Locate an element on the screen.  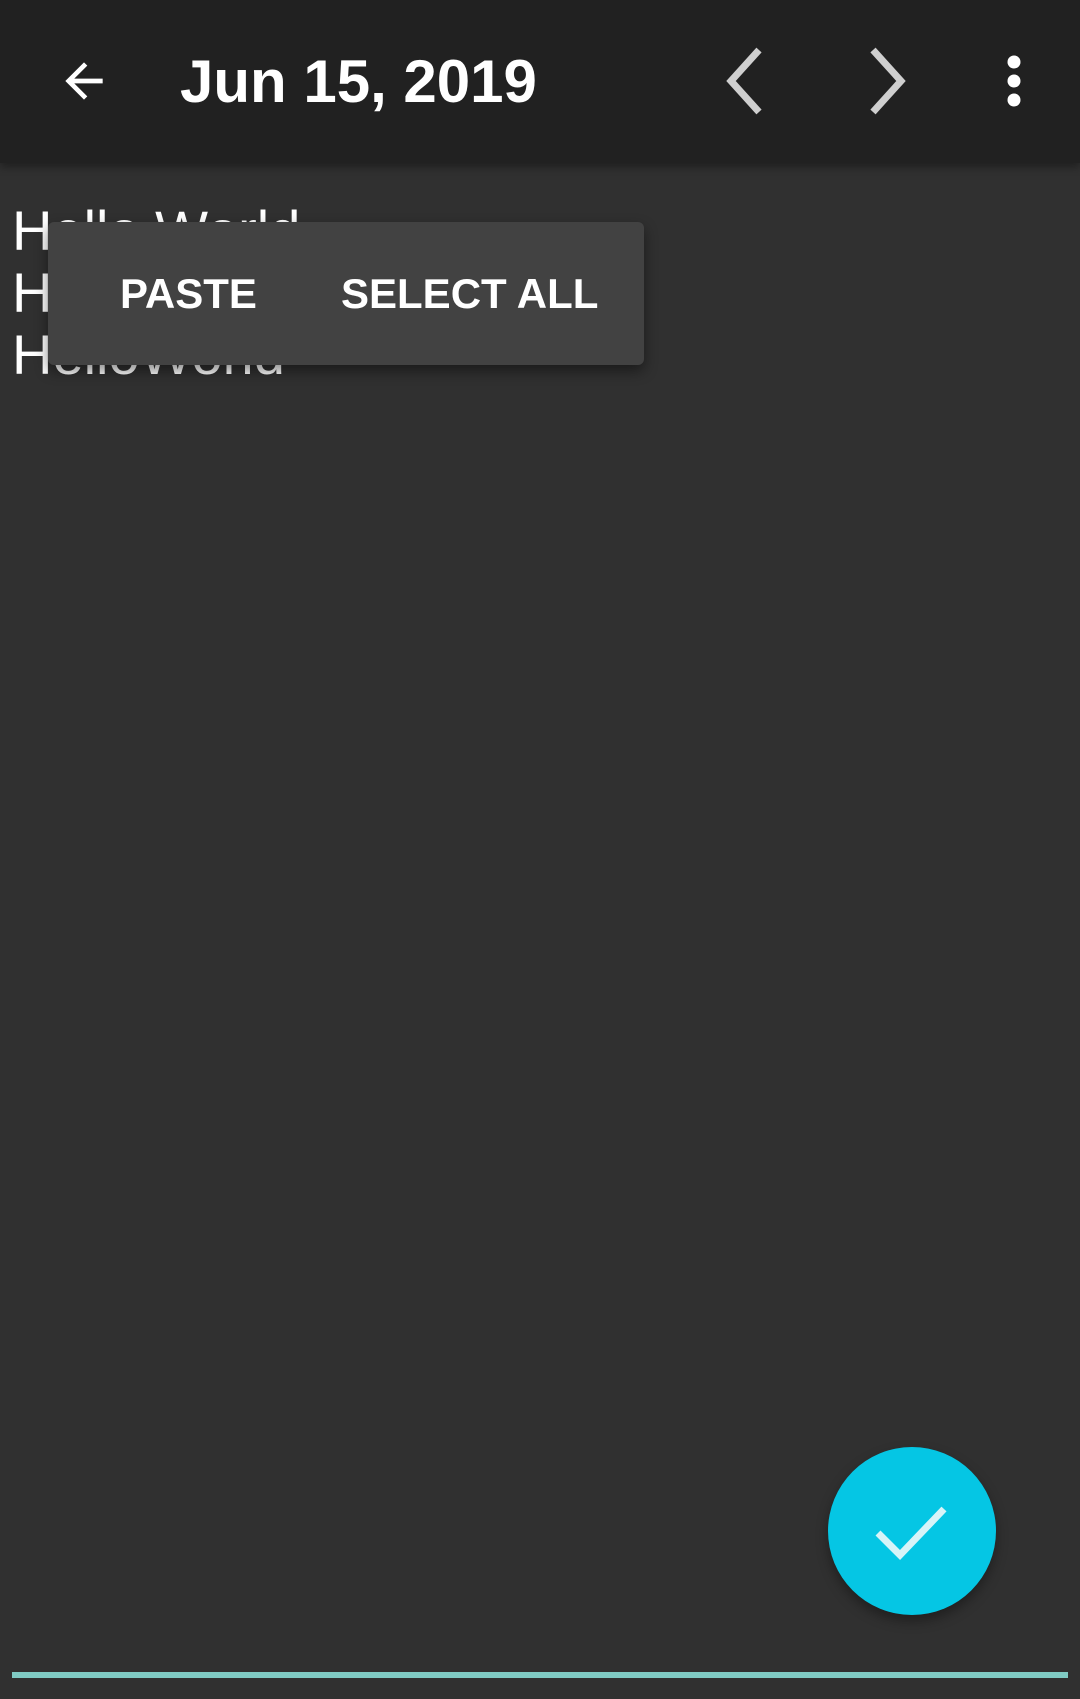
chevron-left-icon is located at coordinates (744, 81).